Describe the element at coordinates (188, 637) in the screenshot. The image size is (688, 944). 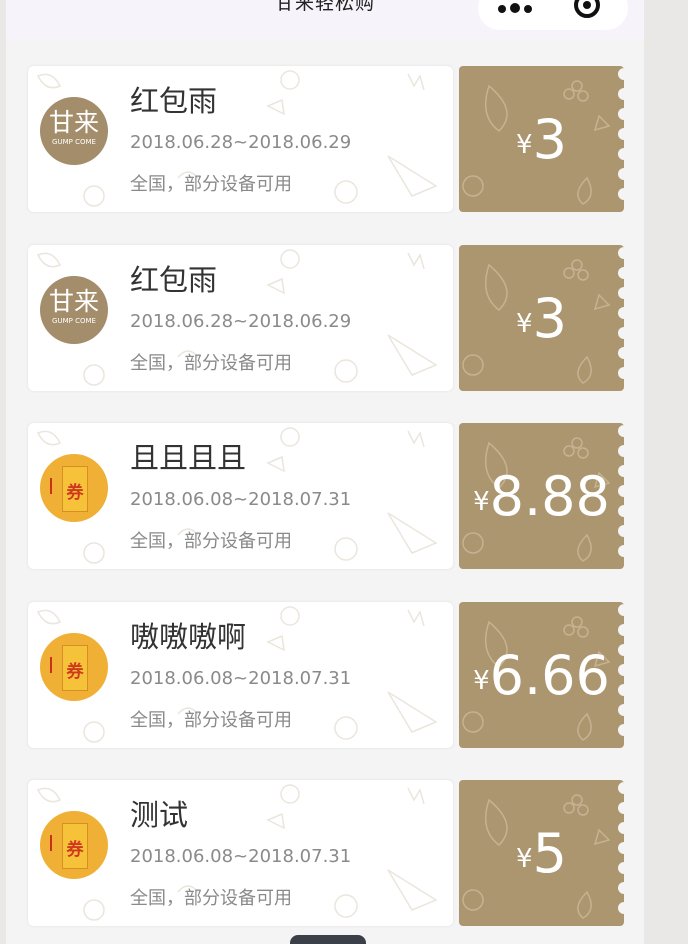
I see `coupon-title: 嗷嗷嗷啊` at that location.